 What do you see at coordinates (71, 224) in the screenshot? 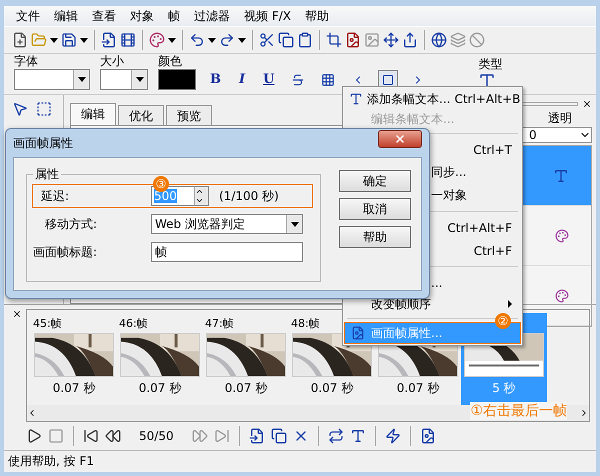
I see `move-label: 移动方式:` at bounding box center [71, 224].